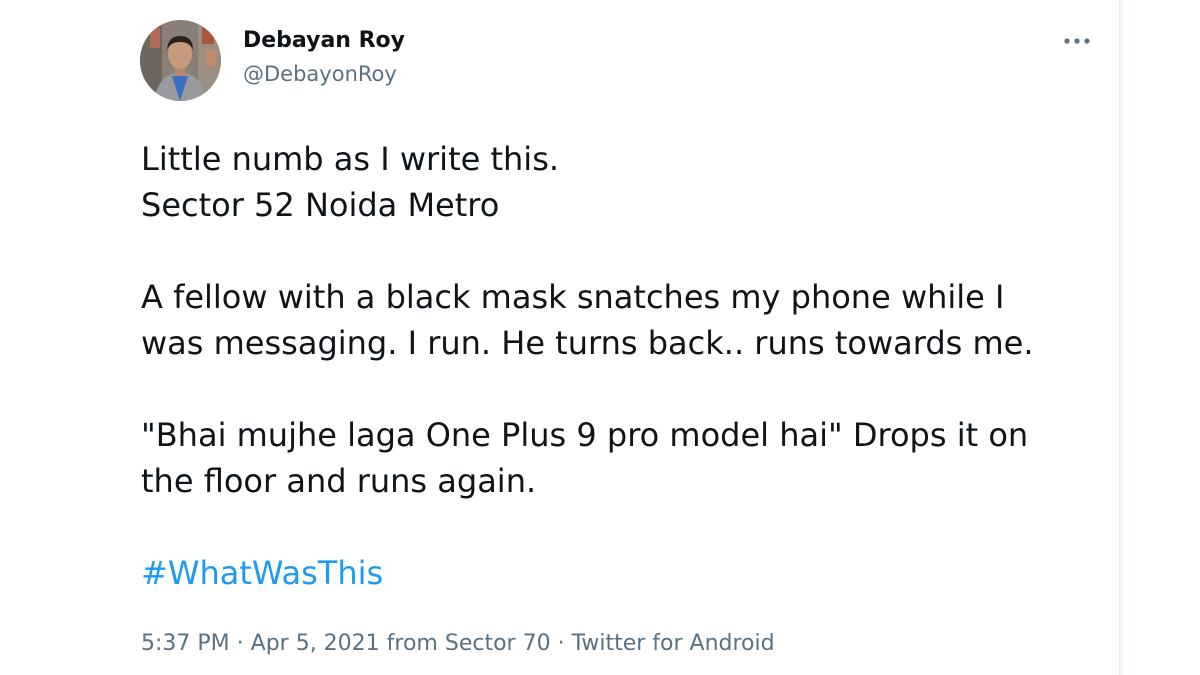 The width and height of the screenshot is (1200, 675). What do you see at coordinates (673, 643) in the screenshot?
I see `tweet-source: Twitter for Android` at bounding box center [673, 643].